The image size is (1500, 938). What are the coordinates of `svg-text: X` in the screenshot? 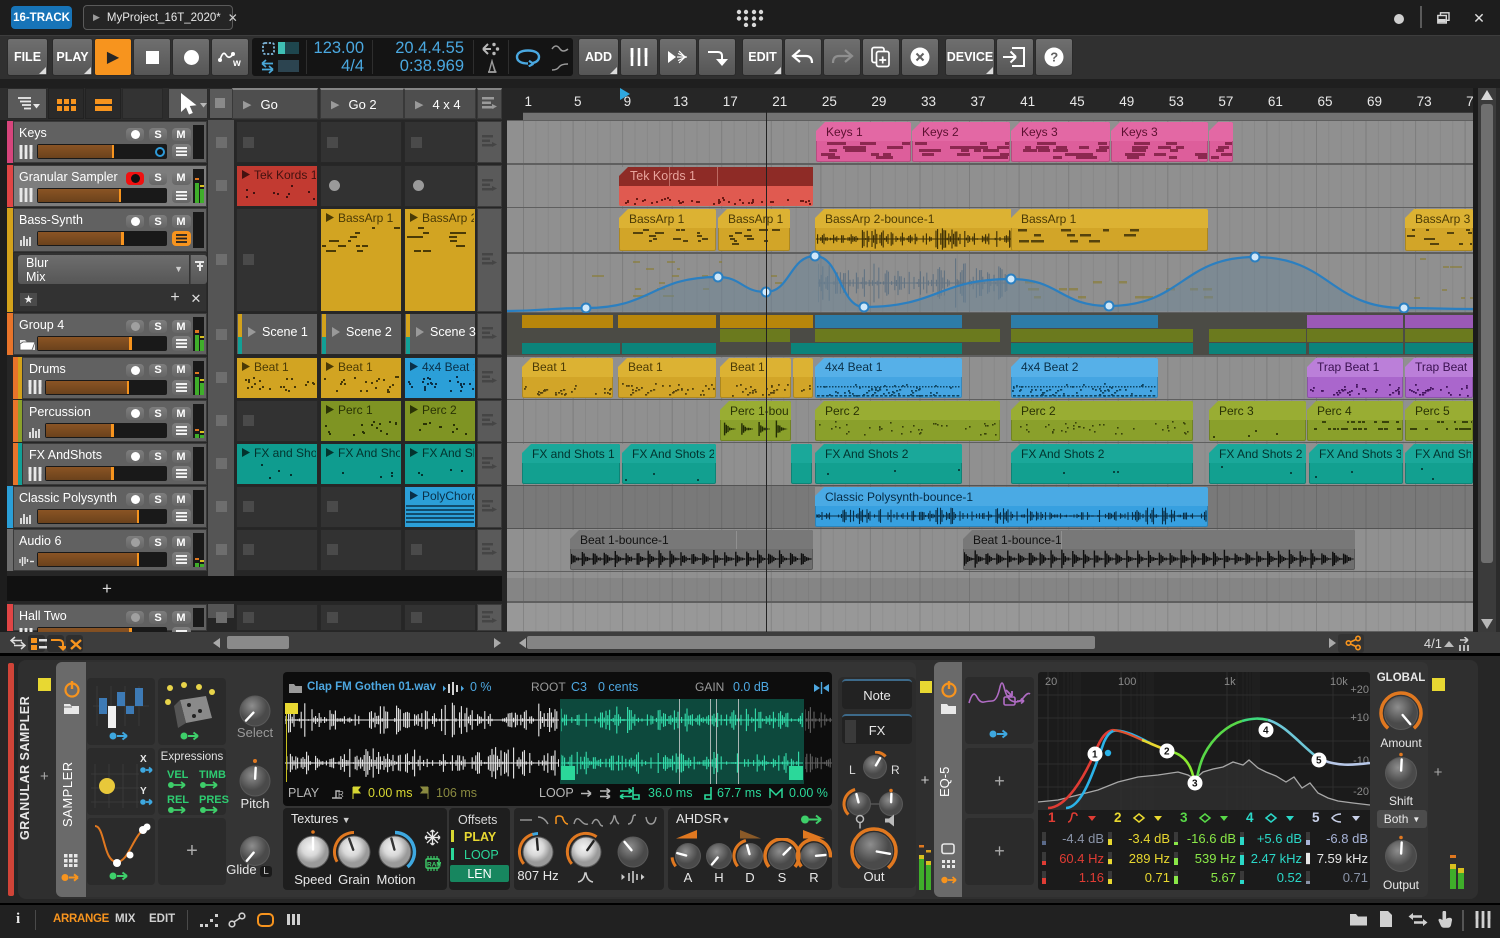 It's located at (143, 759).